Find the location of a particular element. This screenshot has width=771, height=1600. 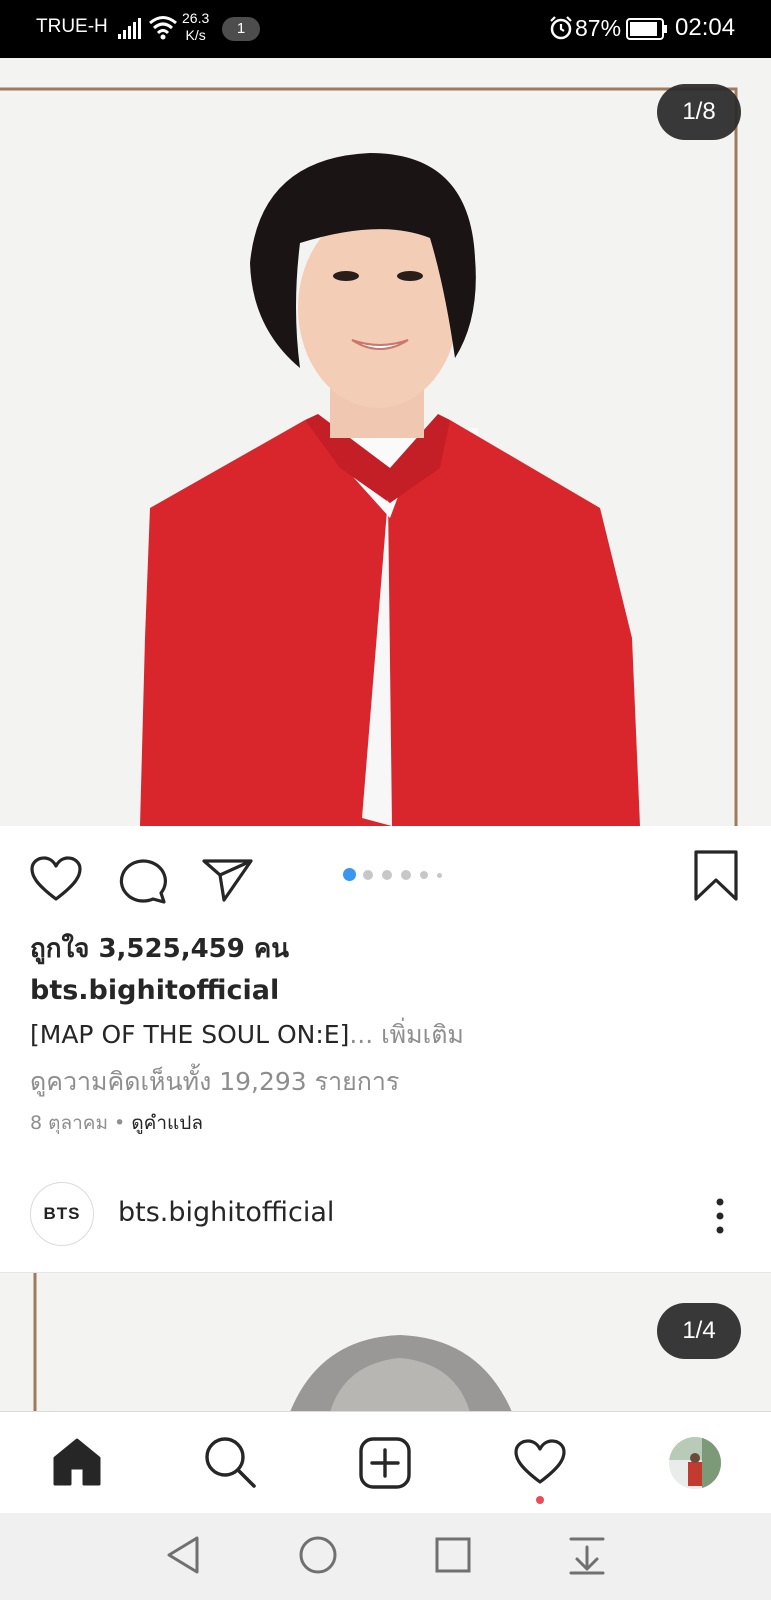

profile-avatar is located at coordinates (695, 1463).